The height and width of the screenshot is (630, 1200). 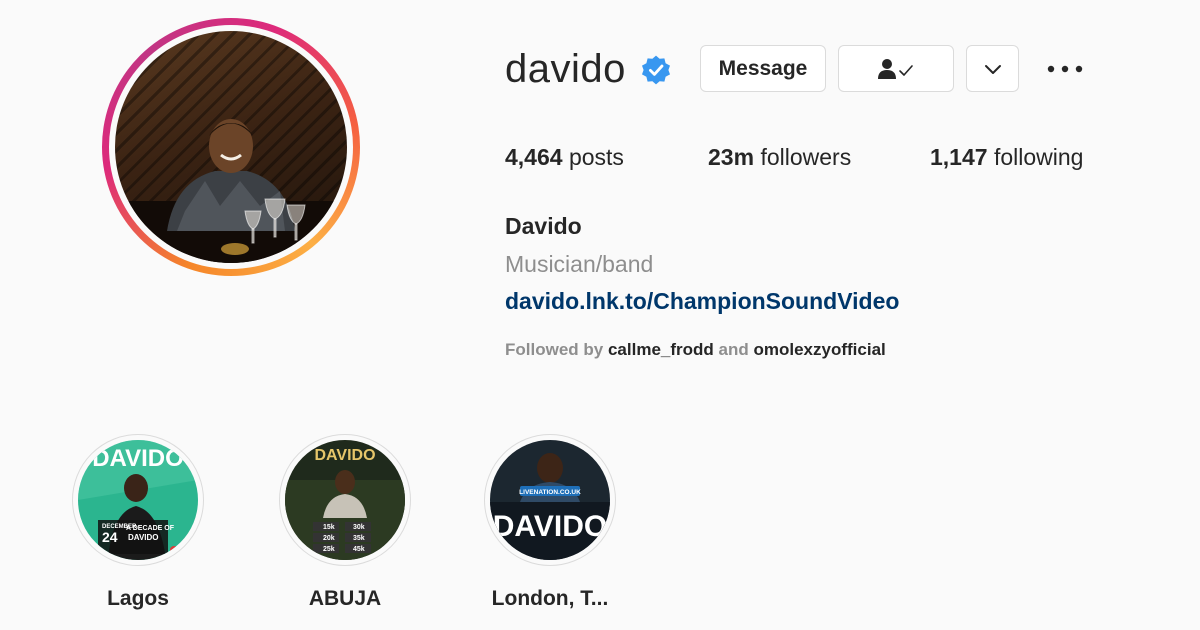 I want to click on lagos-cover-name: DAVIDO, so click(x=143, y=537).